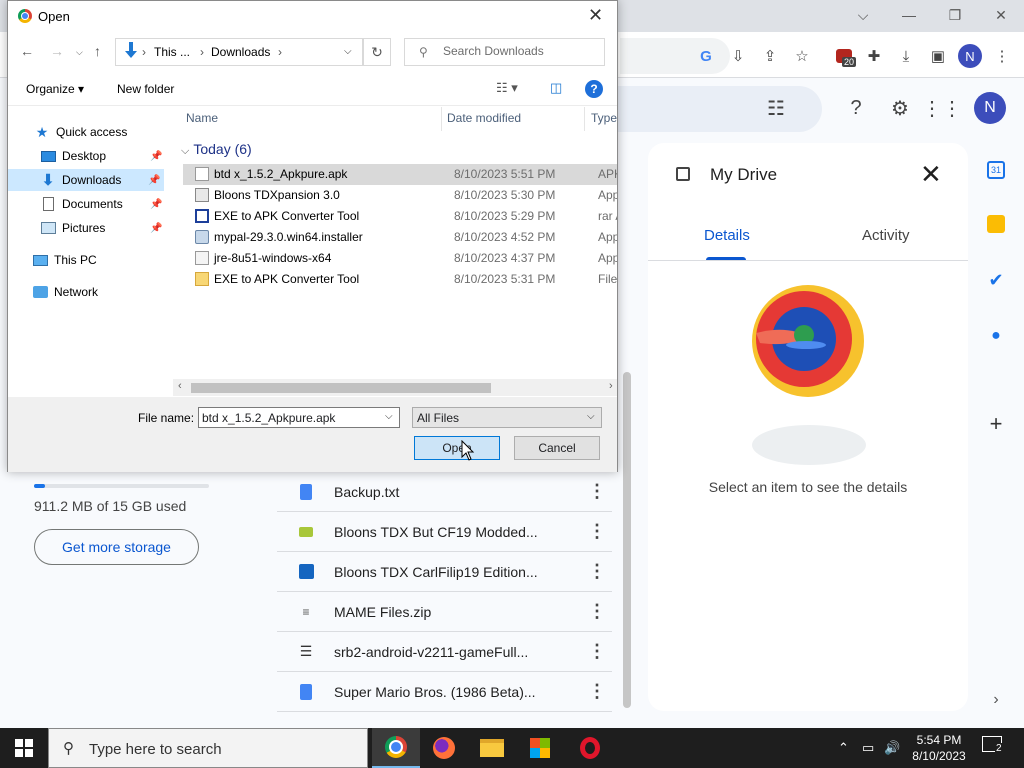 This screenshot has width=1024, height=768. What do you see at coordinates (556, 88) in the screenshot?
I see `preview-pane-icon: ◫` at bounding box center [556, 88].